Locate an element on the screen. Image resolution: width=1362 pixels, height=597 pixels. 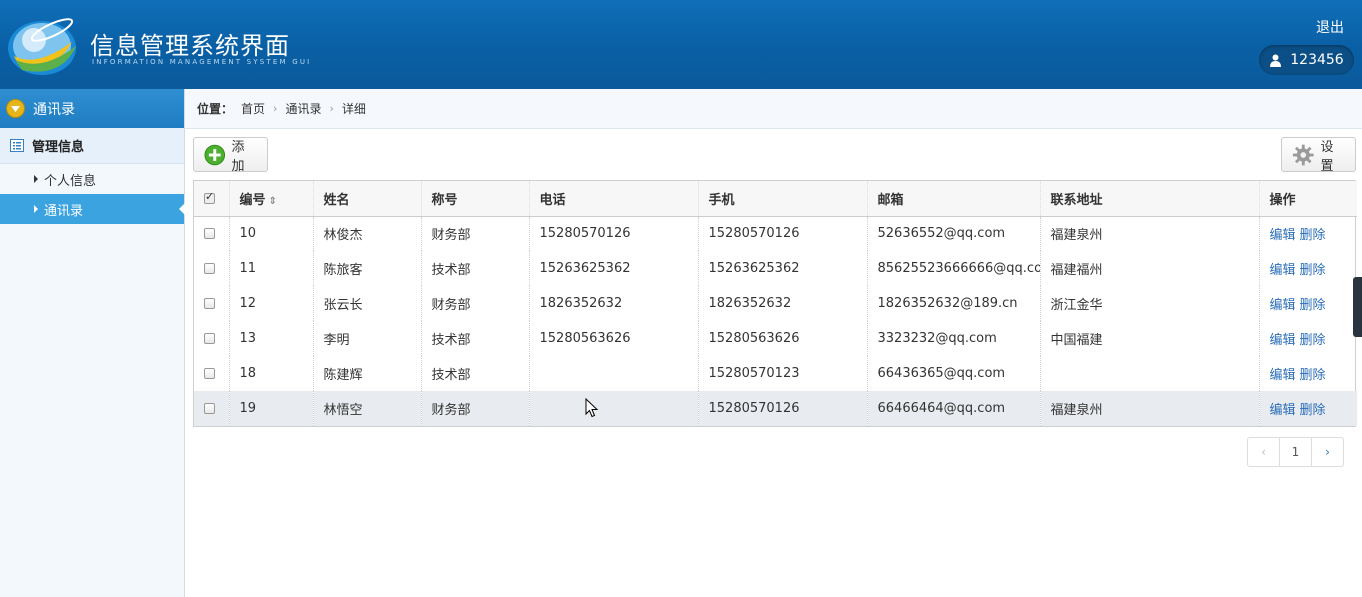
select-all-cell is located at coordinates (211, 199).